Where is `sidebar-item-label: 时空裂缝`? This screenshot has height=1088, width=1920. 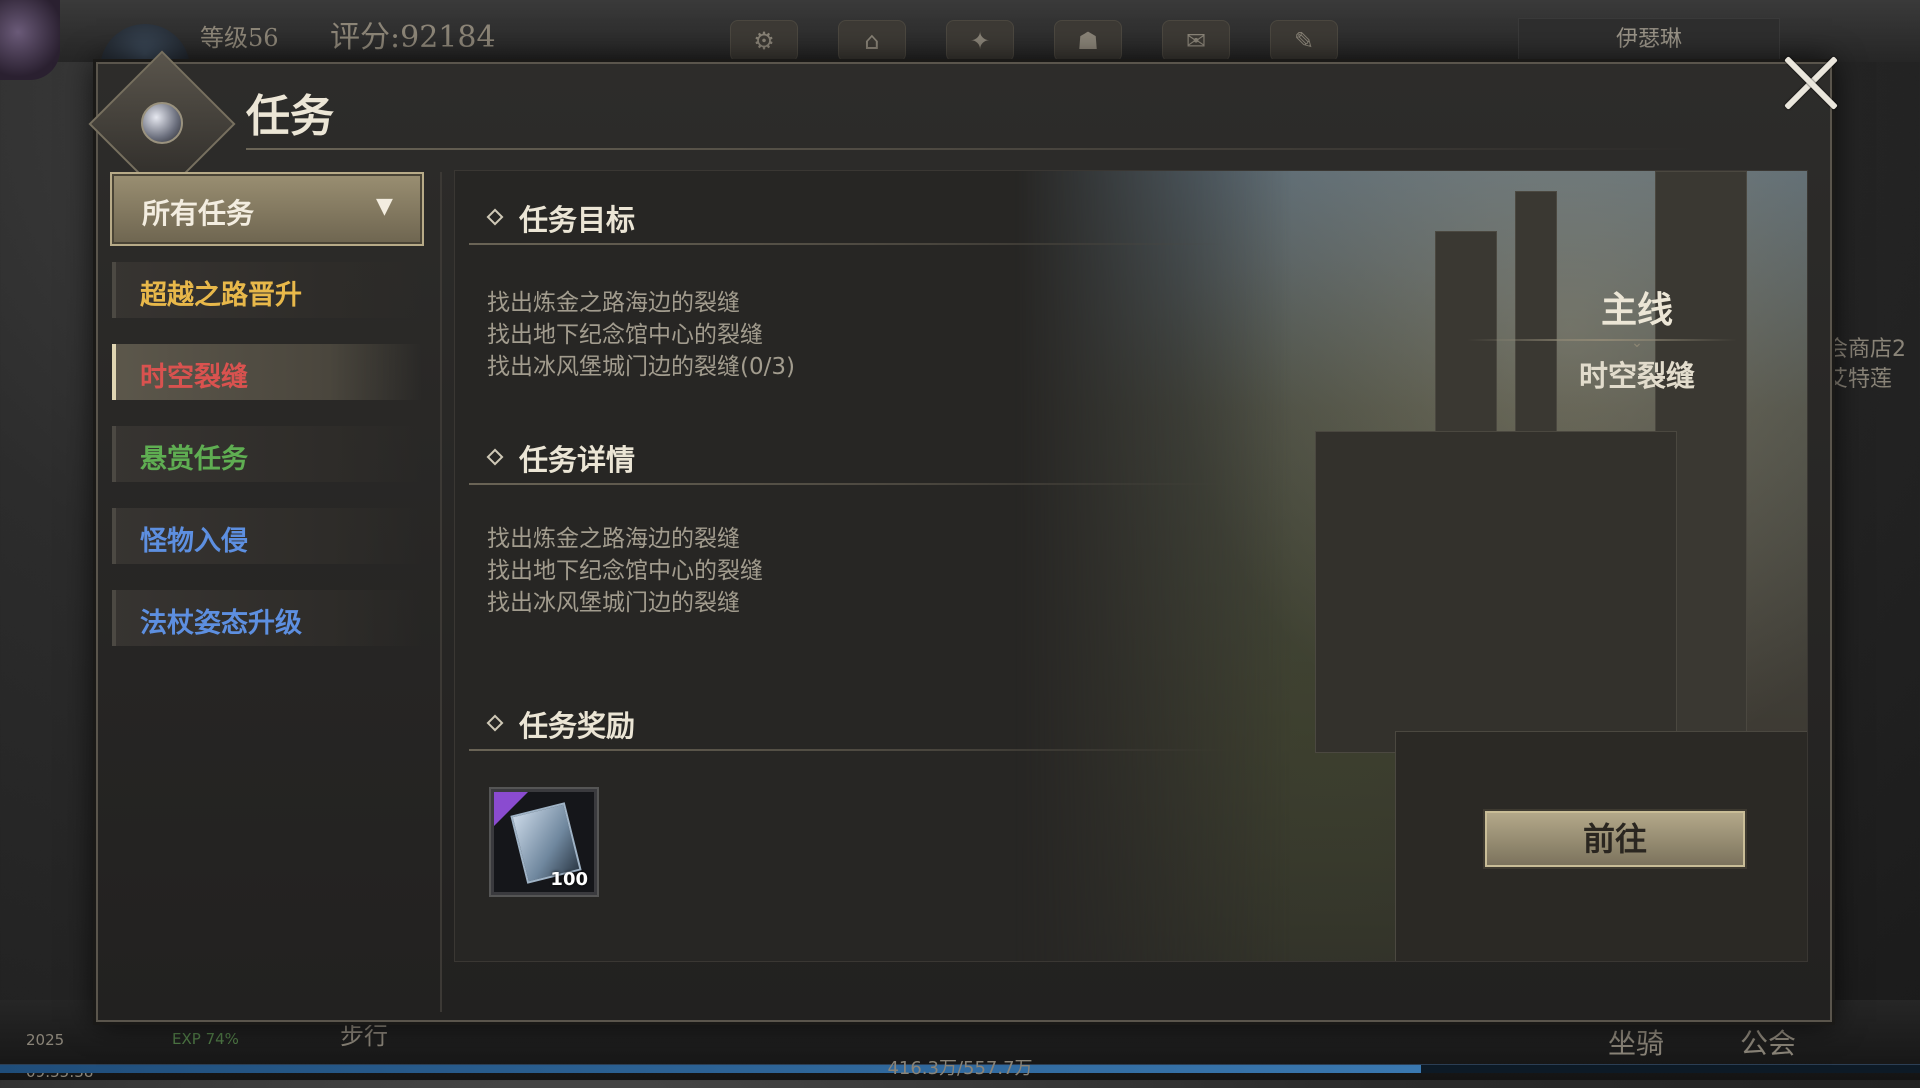 sidebar-item-label: 时空裂缝 is located at coordinates (194, 377).